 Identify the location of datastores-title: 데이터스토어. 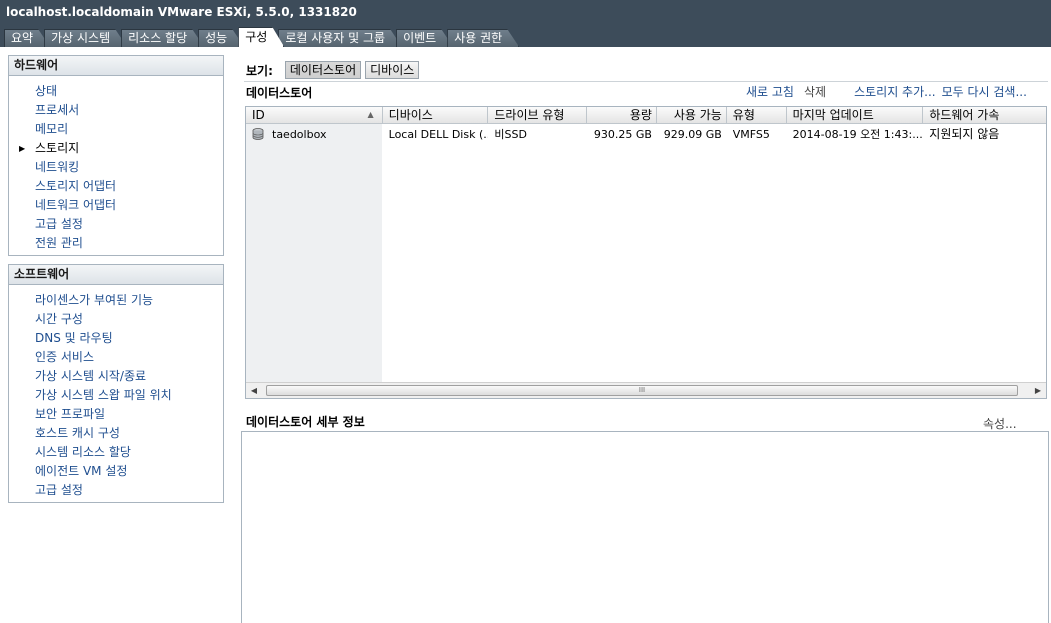
(279, 93).